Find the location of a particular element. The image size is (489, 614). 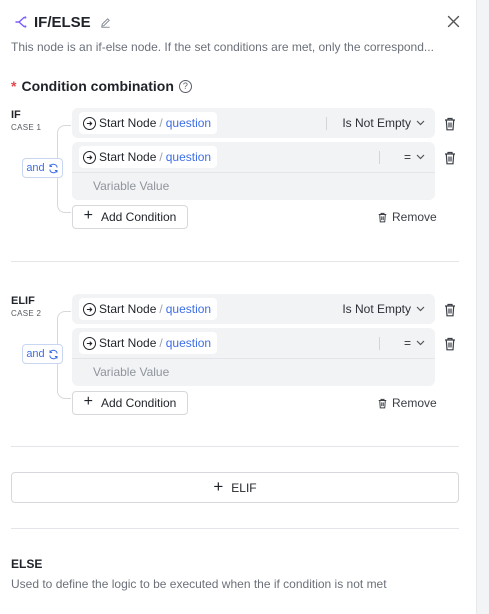

case-label: ELIF is located at coordinates (23, 301).